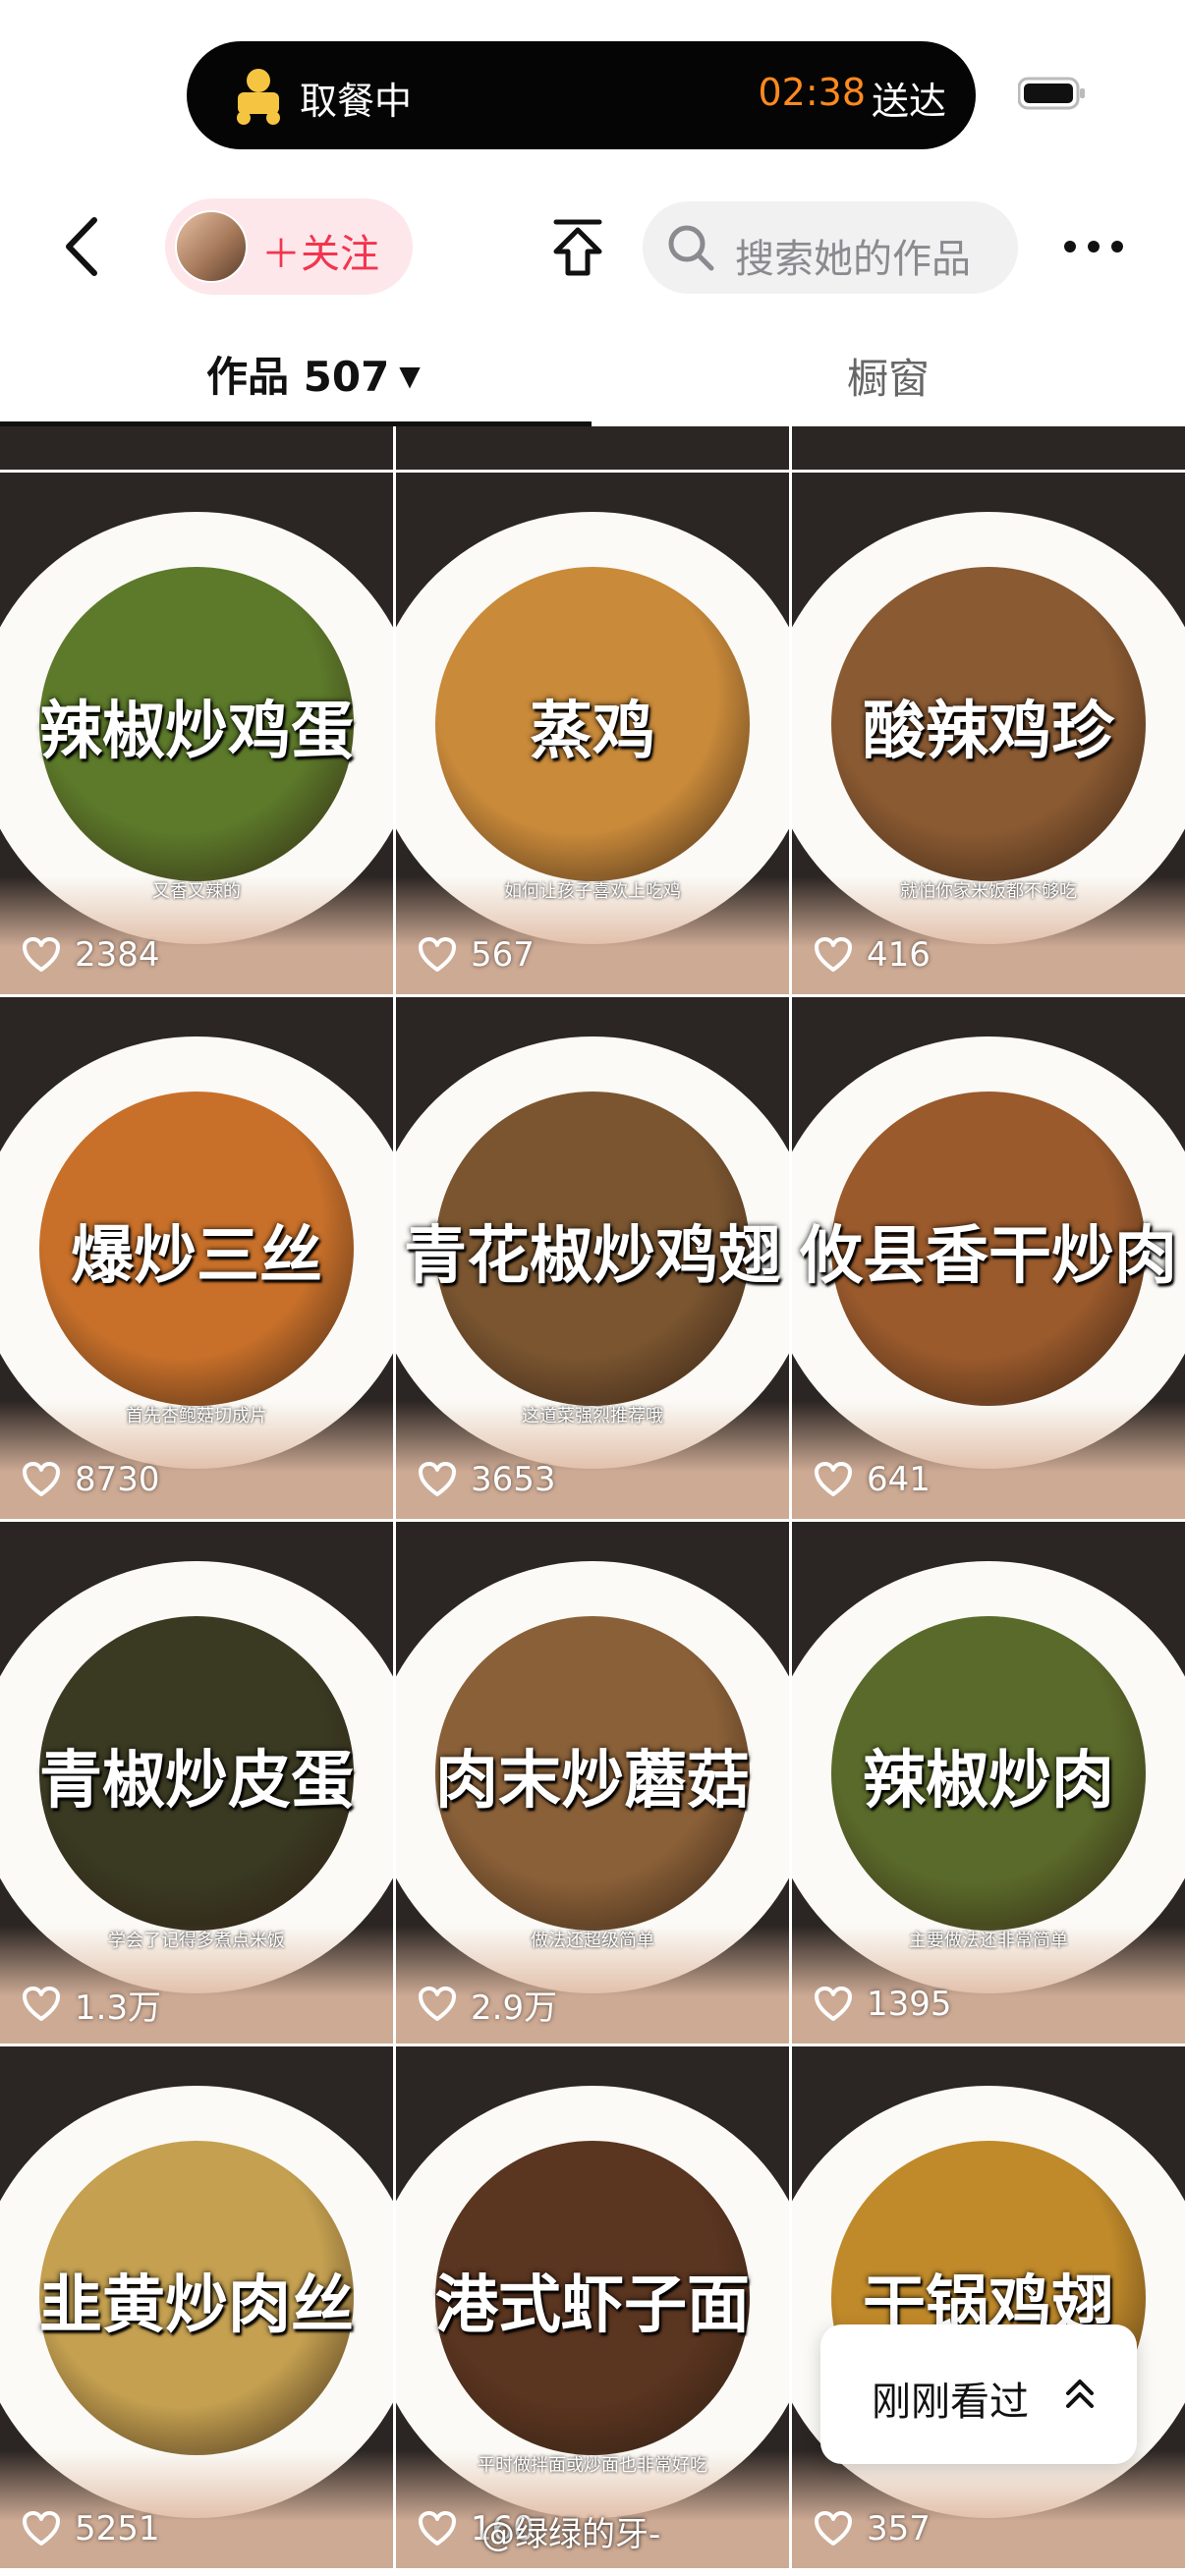 The height and width of the screenshot is (2576, 1185). I want to click on video-card: 肉末炒蘑菇做法还超级简单 2.9万, so click(592, 1783).